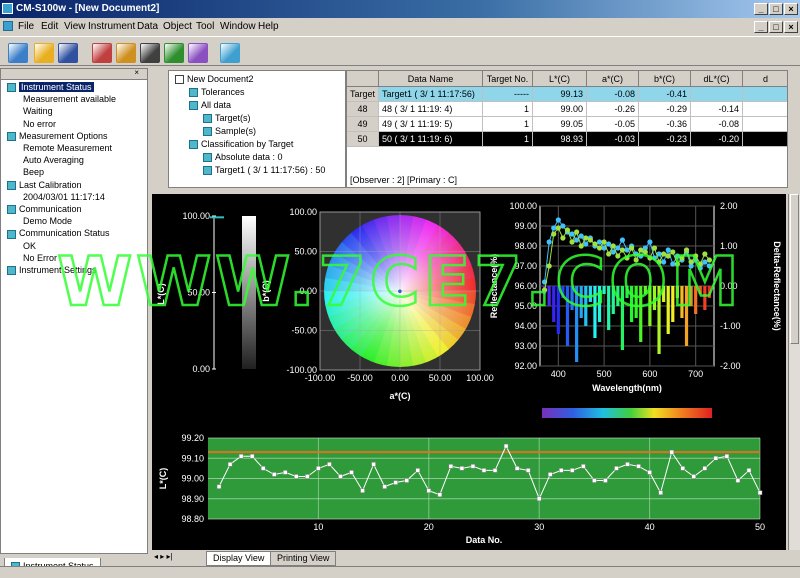  I want to click on status-item: Communication Status, so click(58, 233).